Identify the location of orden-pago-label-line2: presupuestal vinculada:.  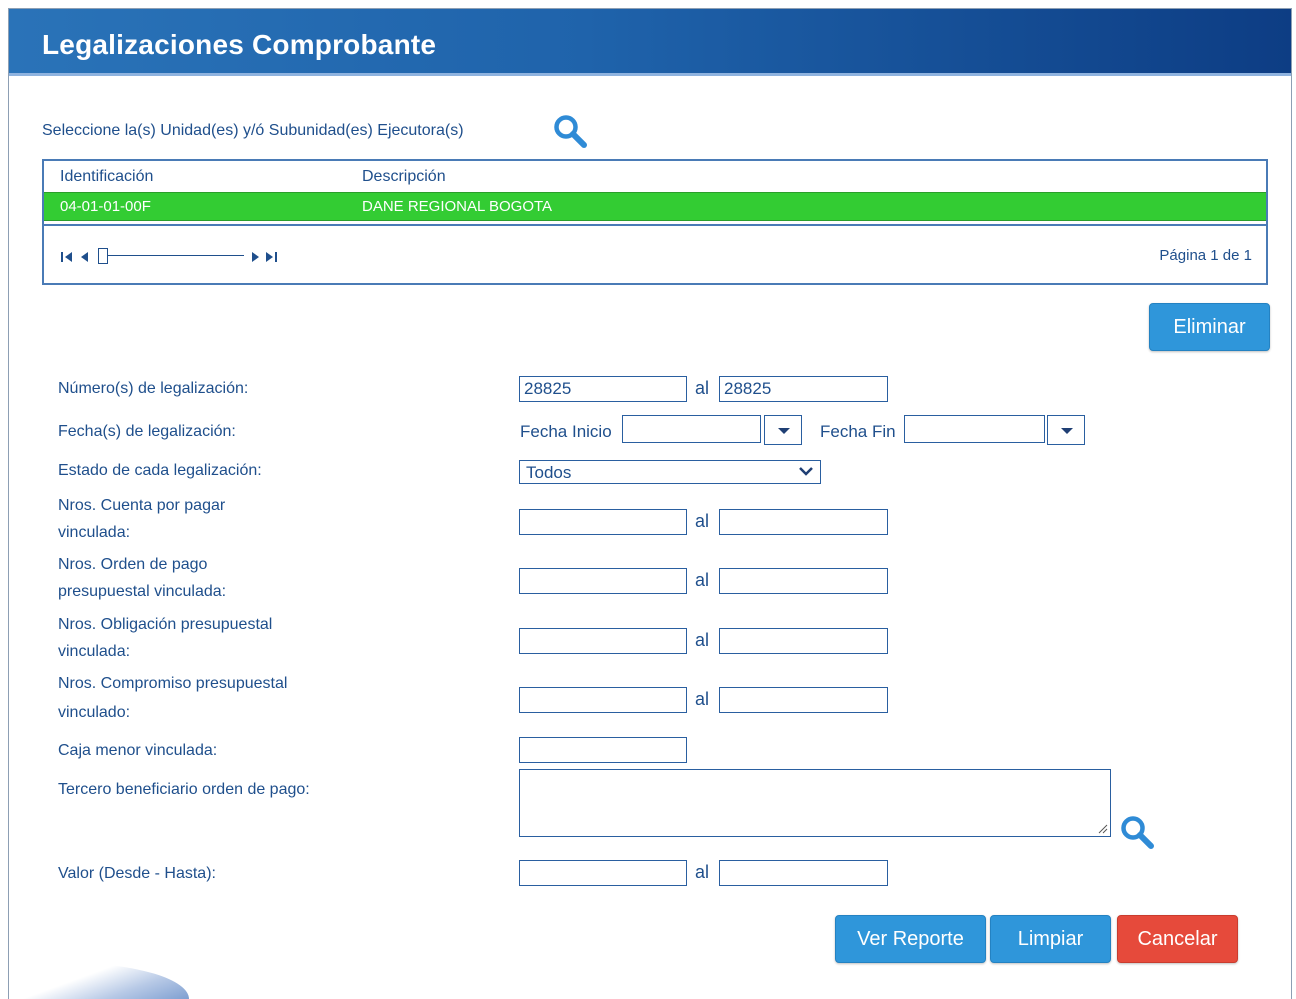
(142, 591).